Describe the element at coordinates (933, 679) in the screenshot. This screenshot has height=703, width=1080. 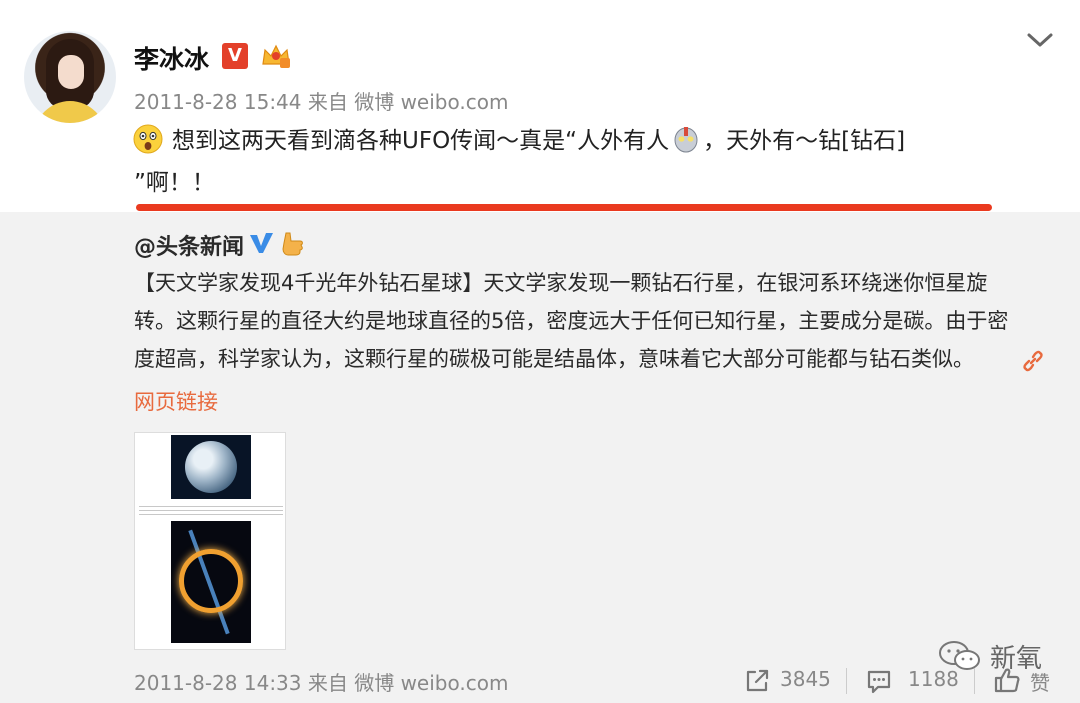
I see `comment-count: 1188` at that location.